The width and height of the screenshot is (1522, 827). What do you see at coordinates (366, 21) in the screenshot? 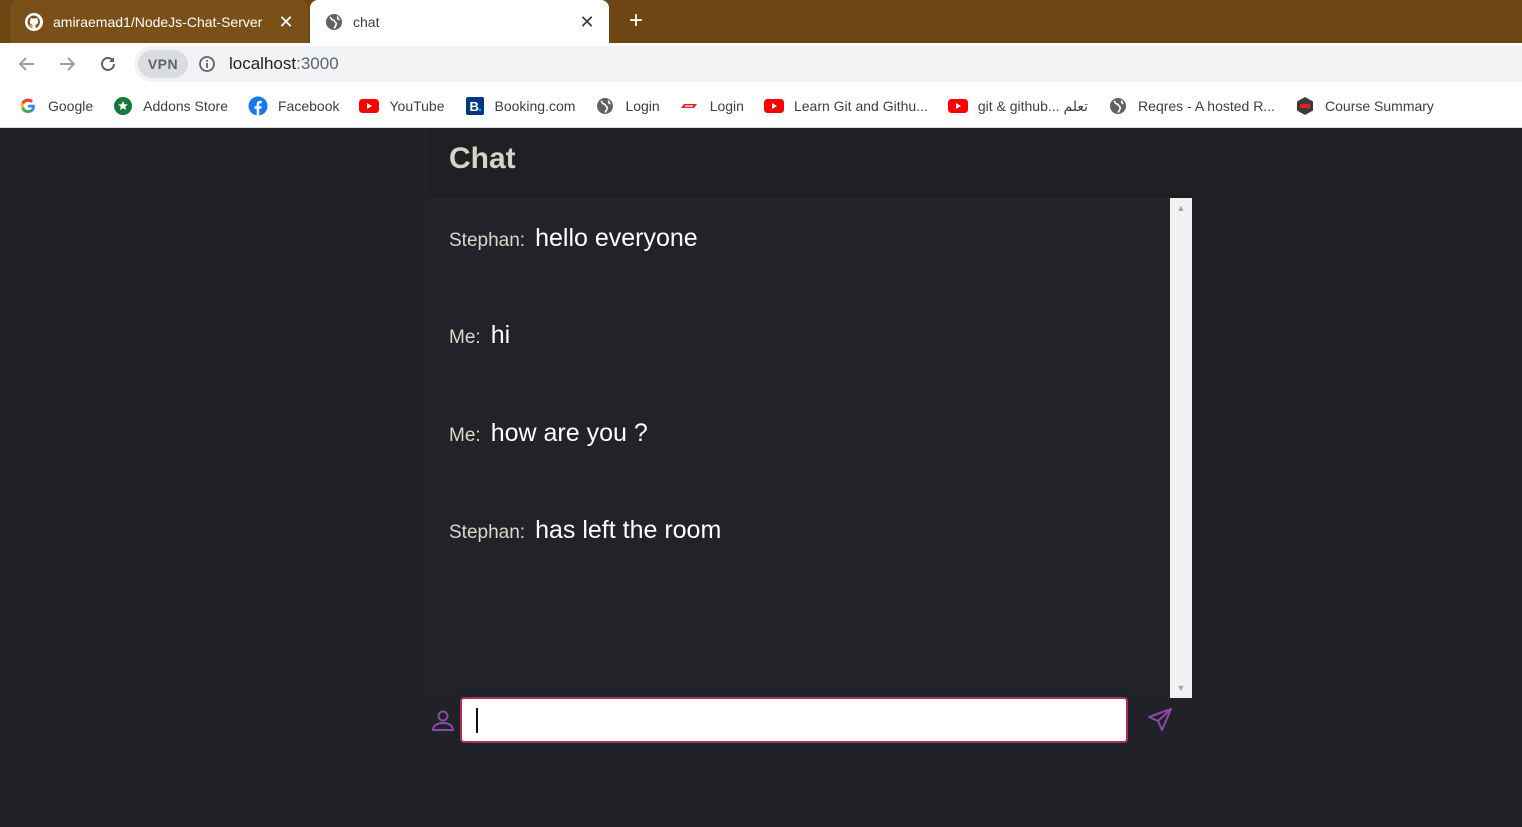
I see `tab-title: chat` at bounding box center [366, 21].